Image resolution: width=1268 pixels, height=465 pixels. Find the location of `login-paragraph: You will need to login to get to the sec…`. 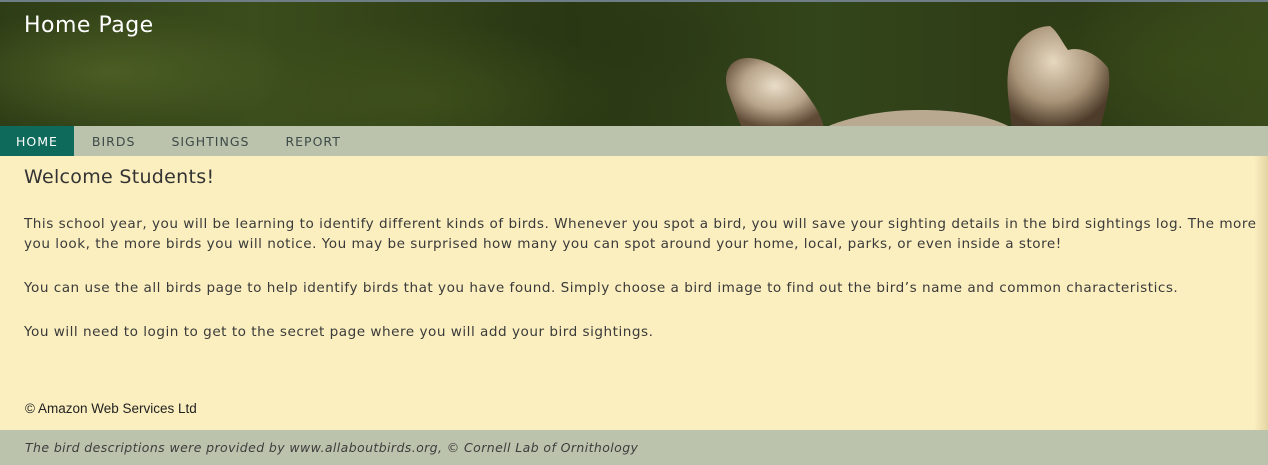

login-paragraph: You will need to login to get to the sec… is located at coordinates (339, 332).